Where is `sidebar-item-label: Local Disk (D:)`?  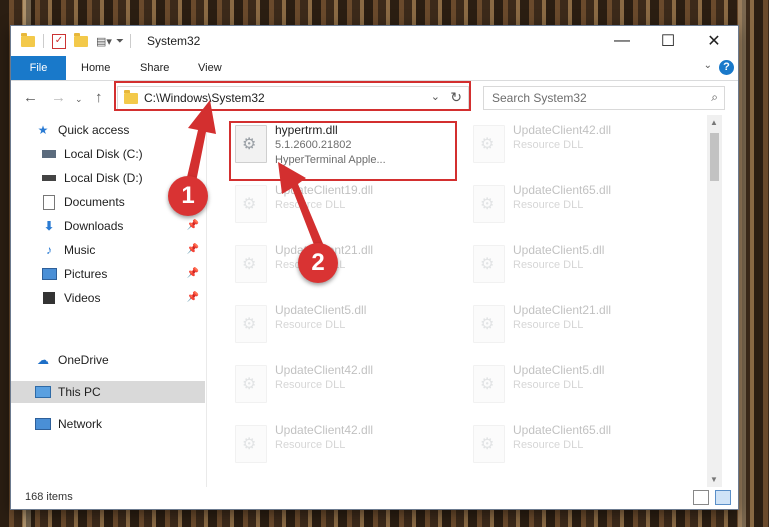 sidebar-item-label: Local Disk (D:) is located at coordinates (103, 178).